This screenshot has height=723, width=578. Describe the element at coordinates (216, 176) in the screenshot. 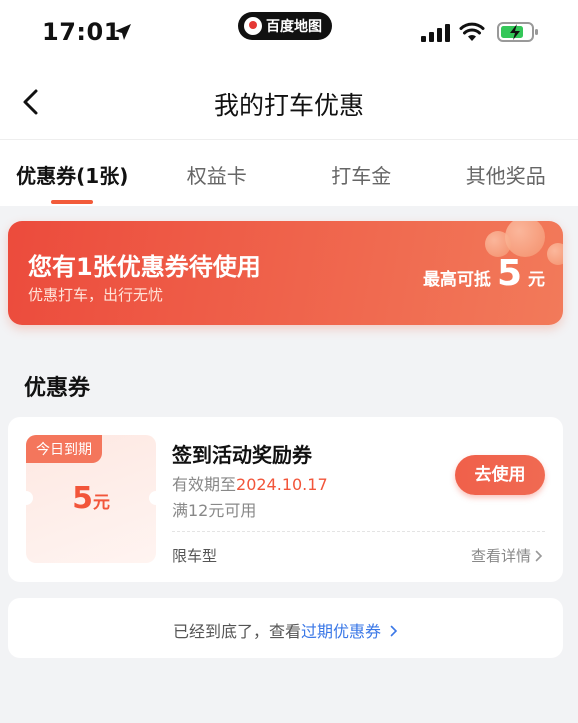

I see `tab-label: 权益卡` at that location.